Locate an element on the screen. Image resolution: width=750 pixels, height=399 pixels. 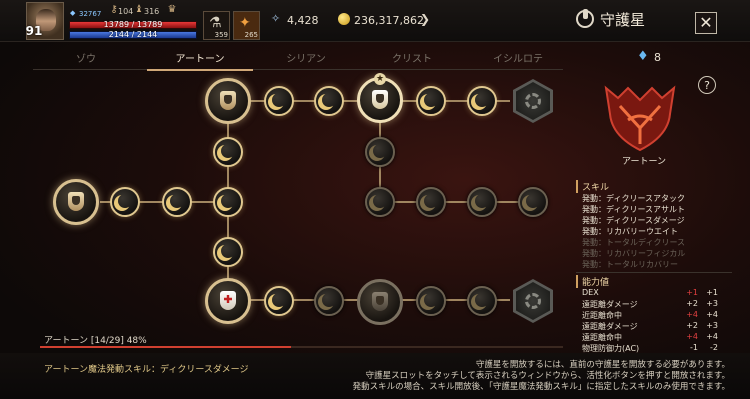
tree-link is located at coordinates (457, 202).